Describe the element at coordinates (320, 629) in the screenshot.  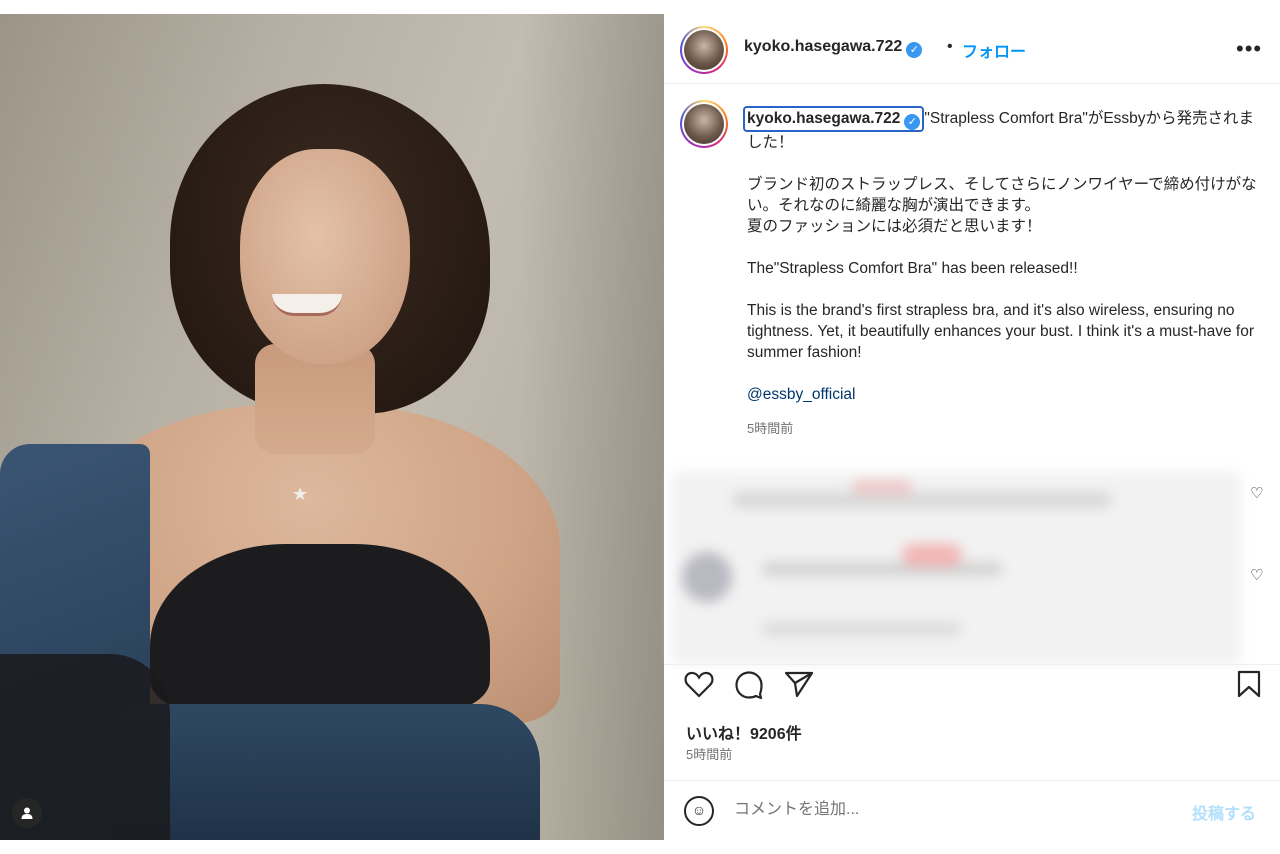
I see `photo-bra` at that location.